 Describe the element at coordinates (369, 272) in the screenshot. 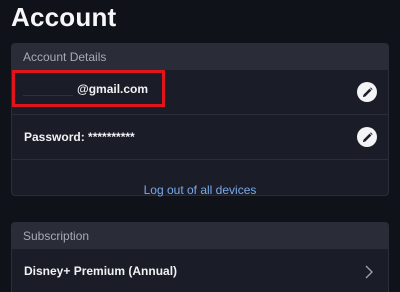

I see `chevron-right-icon` at that location.